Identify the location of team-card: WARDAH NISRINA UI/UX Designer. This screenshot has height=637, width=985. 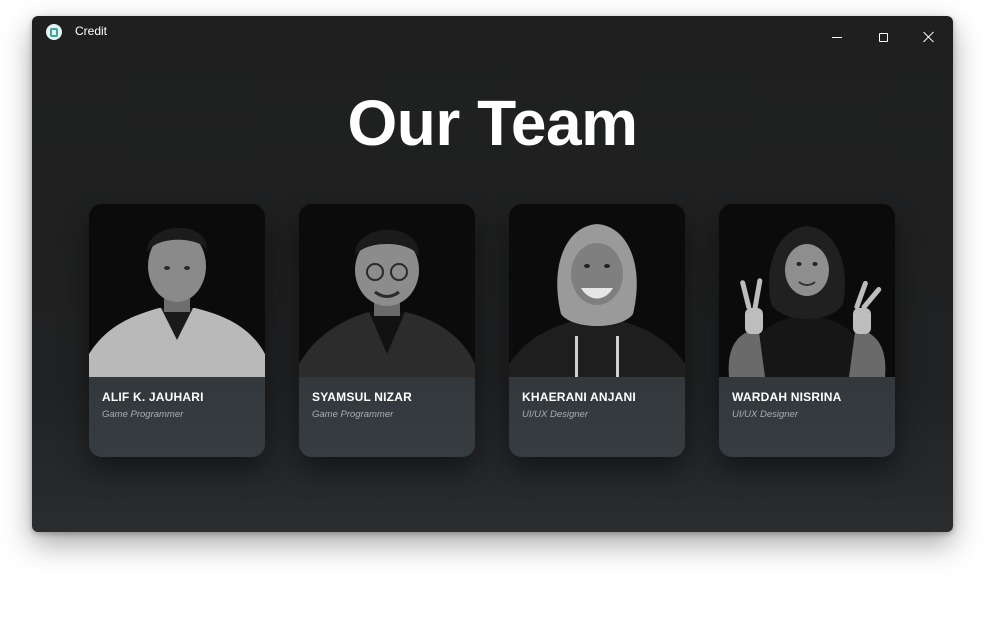
(807, 330).